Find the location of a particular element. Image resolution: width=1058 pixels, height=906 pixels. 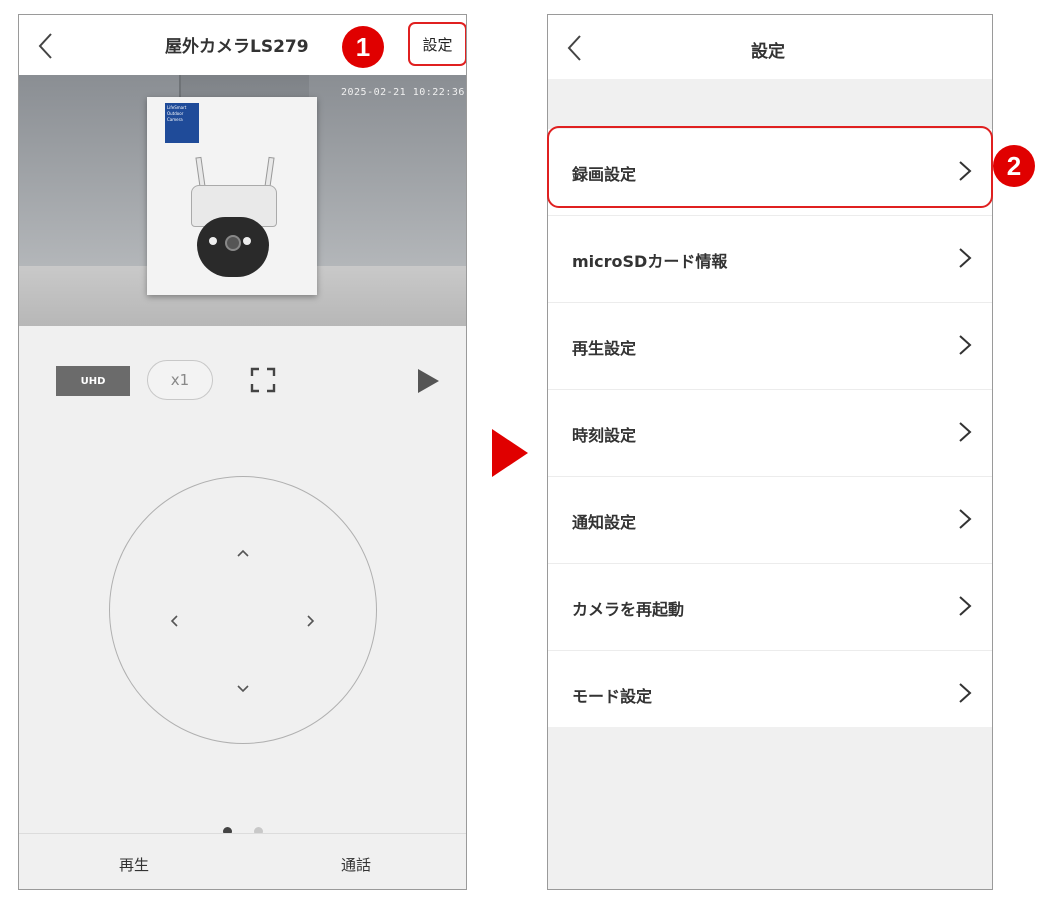

left-header: 屋外カメラLS279 設定 is located at coordinates (242, 45).